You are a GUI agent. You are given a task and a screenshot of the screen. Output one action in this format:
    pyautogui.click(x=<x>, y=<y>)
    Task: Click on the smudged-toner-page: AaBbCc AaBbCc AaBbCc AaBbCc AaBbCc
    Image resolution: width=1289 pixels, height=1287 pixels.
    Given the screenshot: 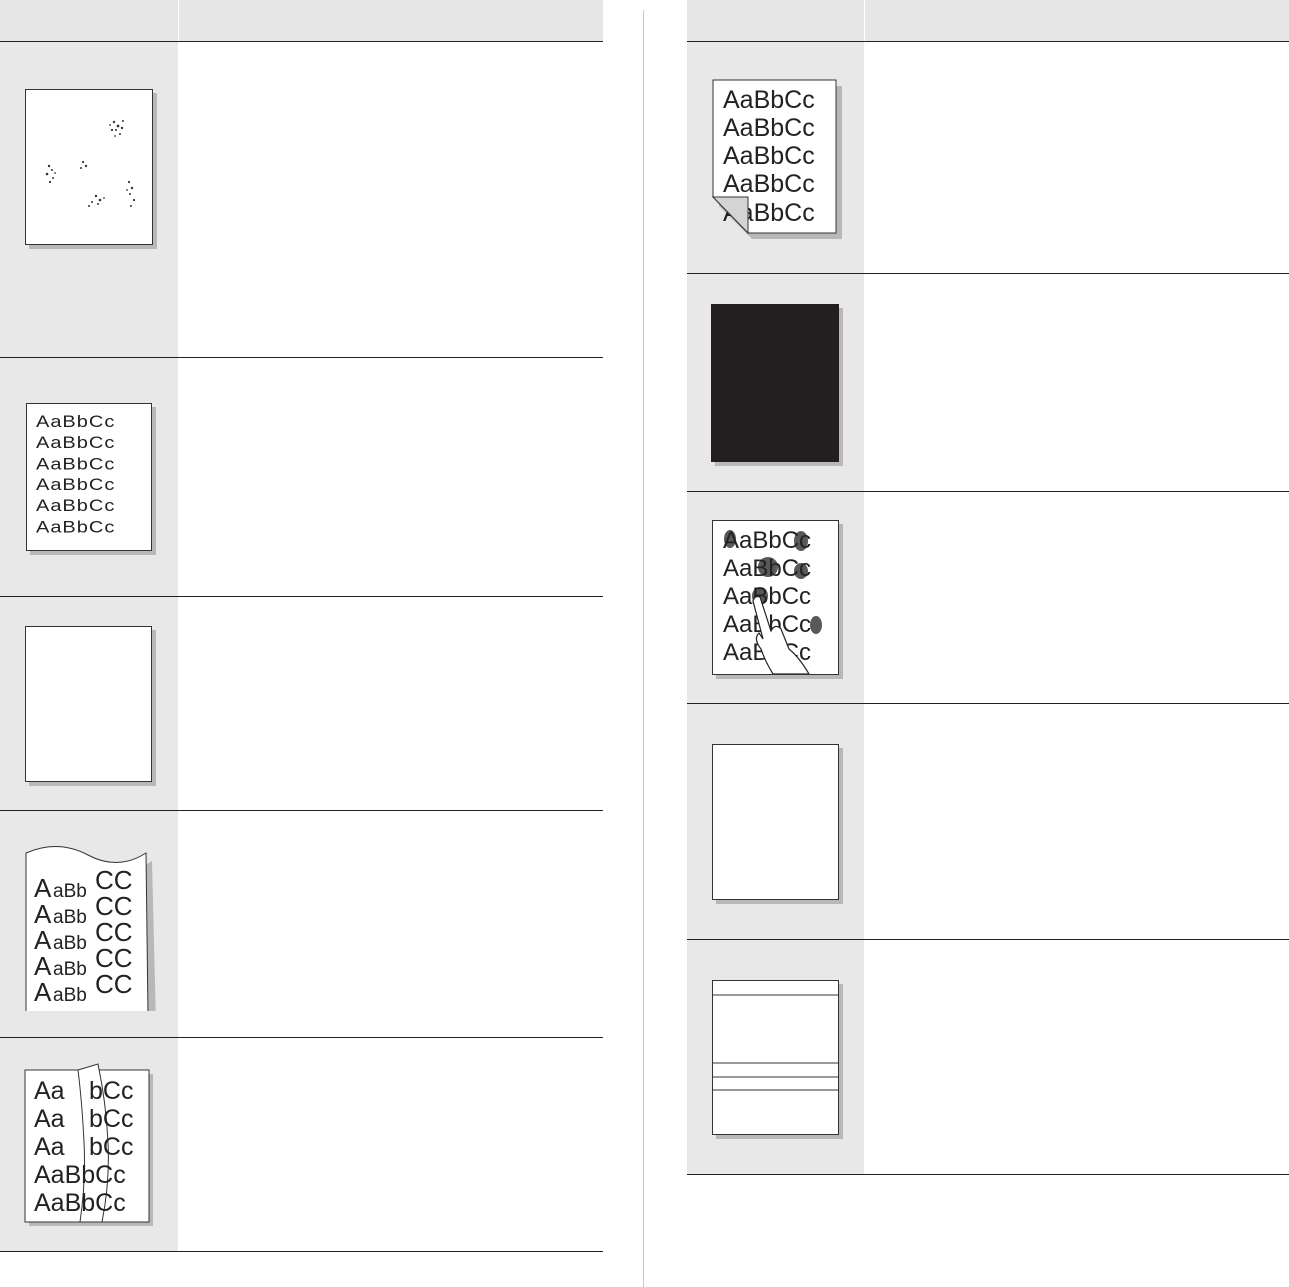 What is the action you would take?
    pyautogui.click(x=775, y=597)
    